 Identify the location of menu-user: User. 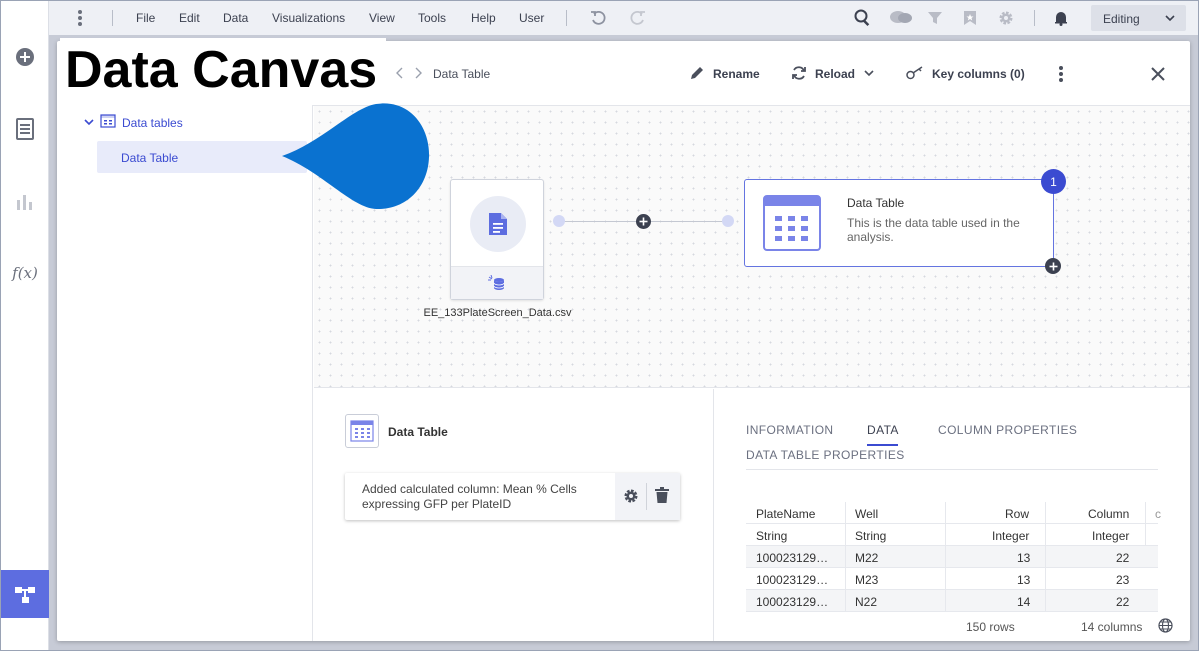
(531, 18).